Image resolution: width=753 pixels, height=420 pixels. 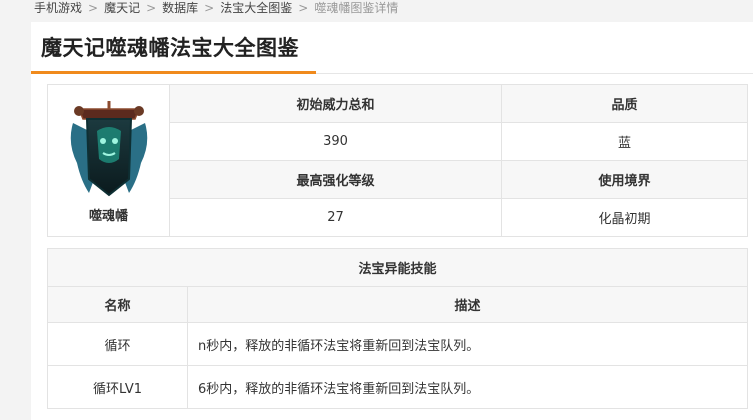 What do you see at coordinates (173, 72) in the screenshot?
I see `title-underline` at bounding box center [173, 72].